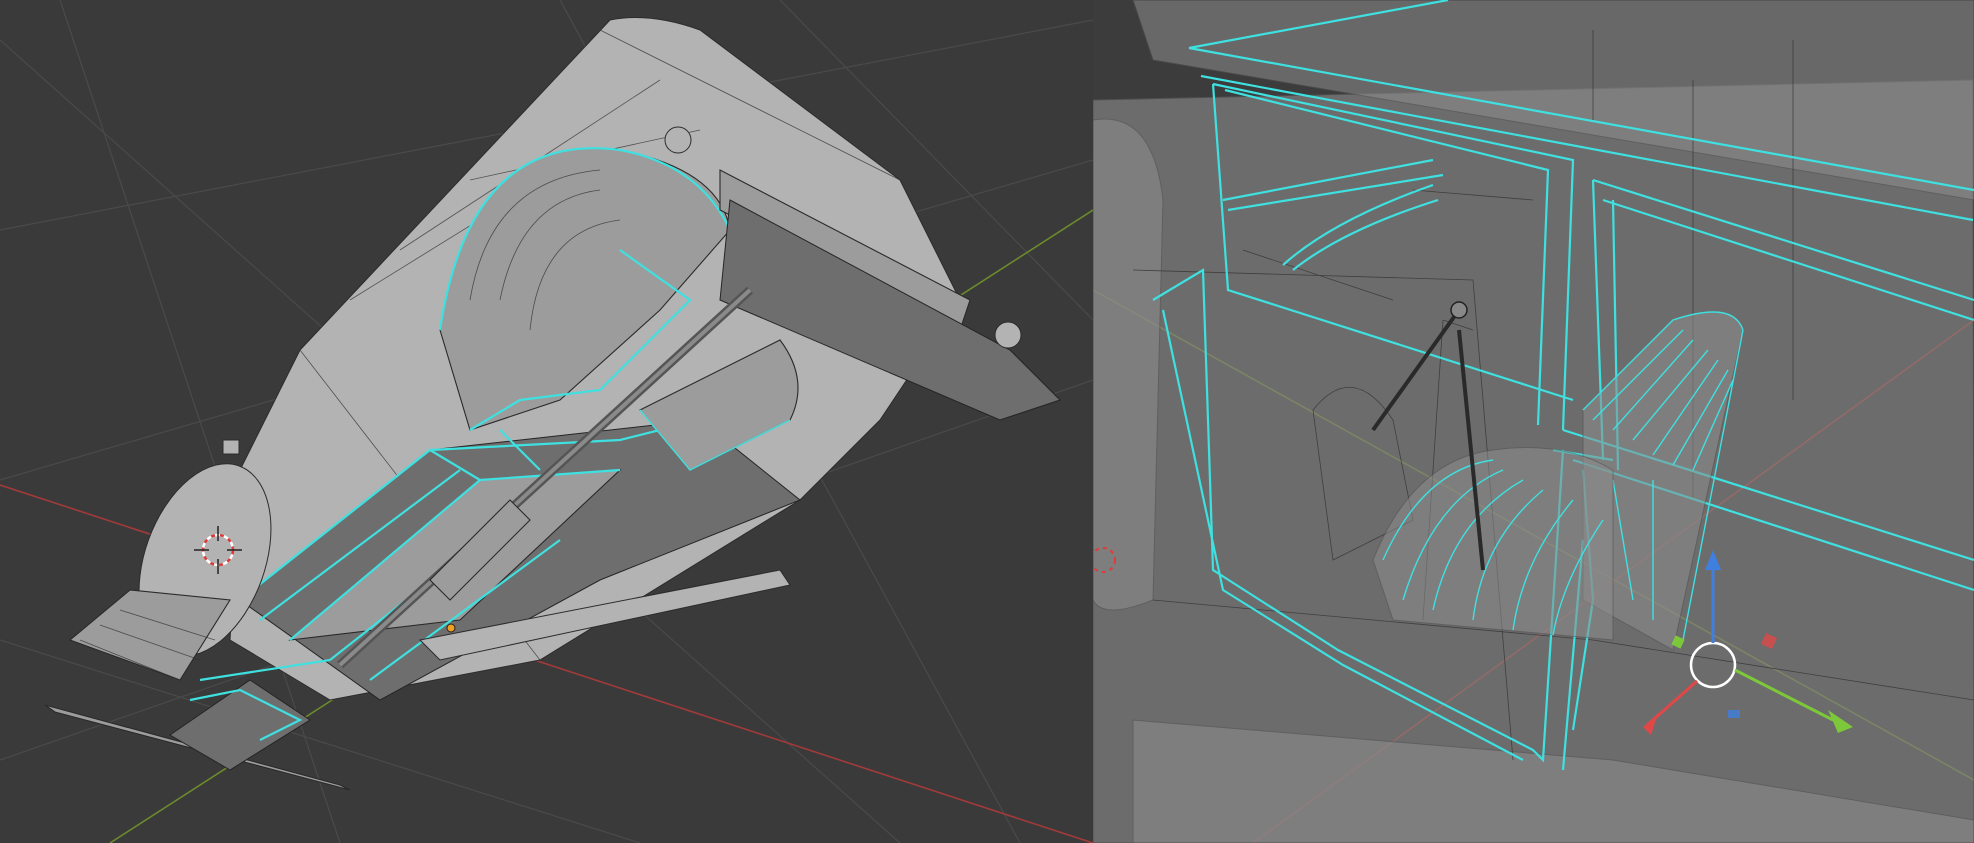  I want to click on gear-knob, so click(1459, 310).